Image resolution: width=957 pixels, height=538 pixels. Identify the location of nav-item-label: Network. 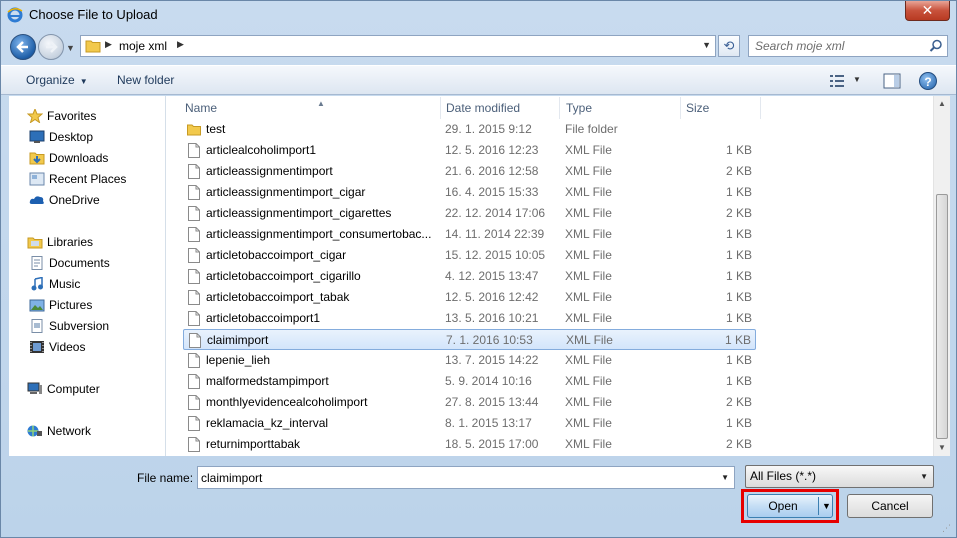
(69, 431).